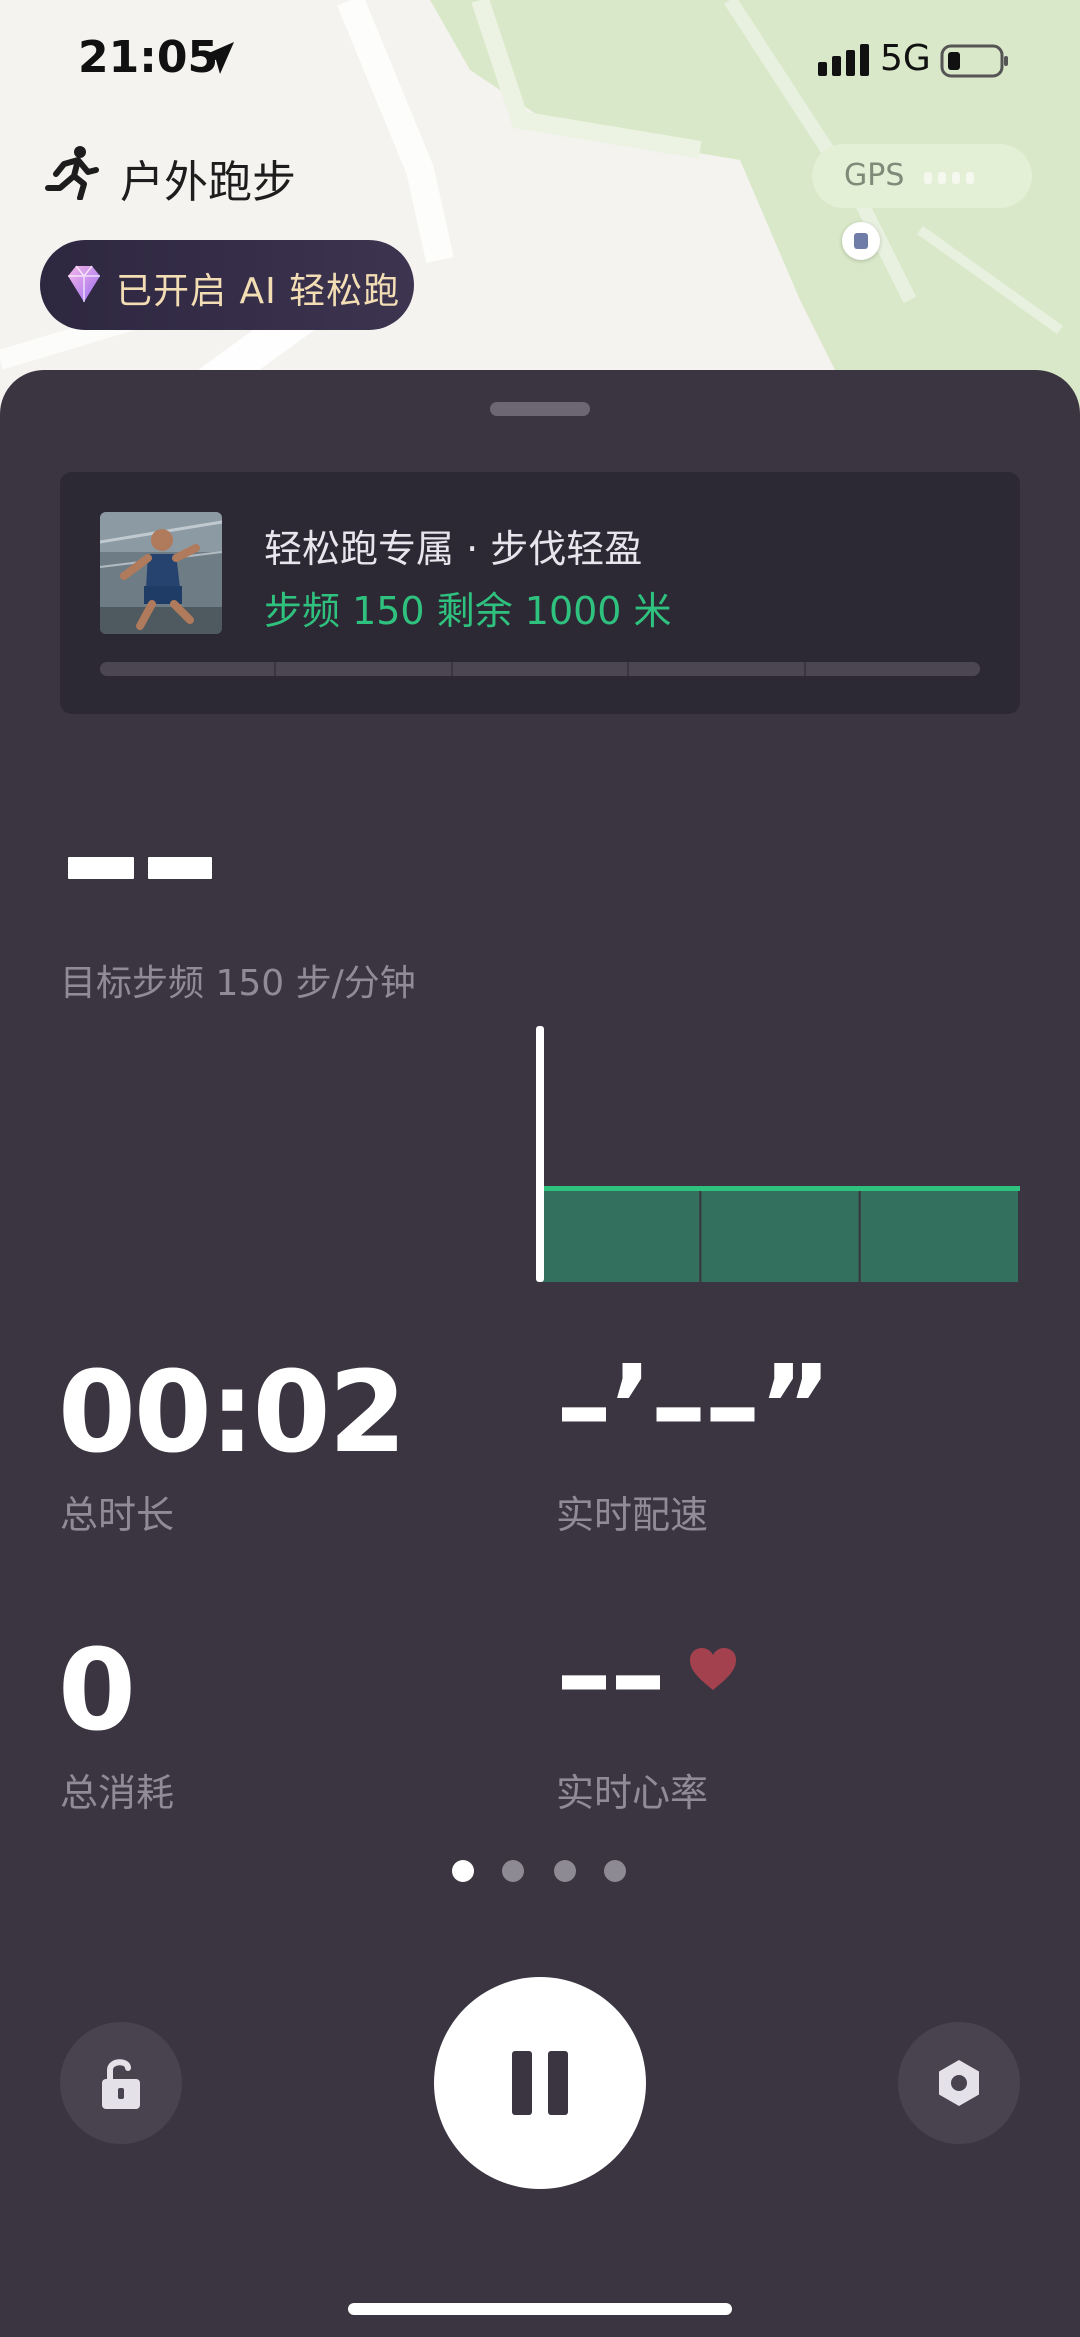 The width and height of the screenshot is (1080, 2337). I want to click on map-compass-icon, so click(861, 241).